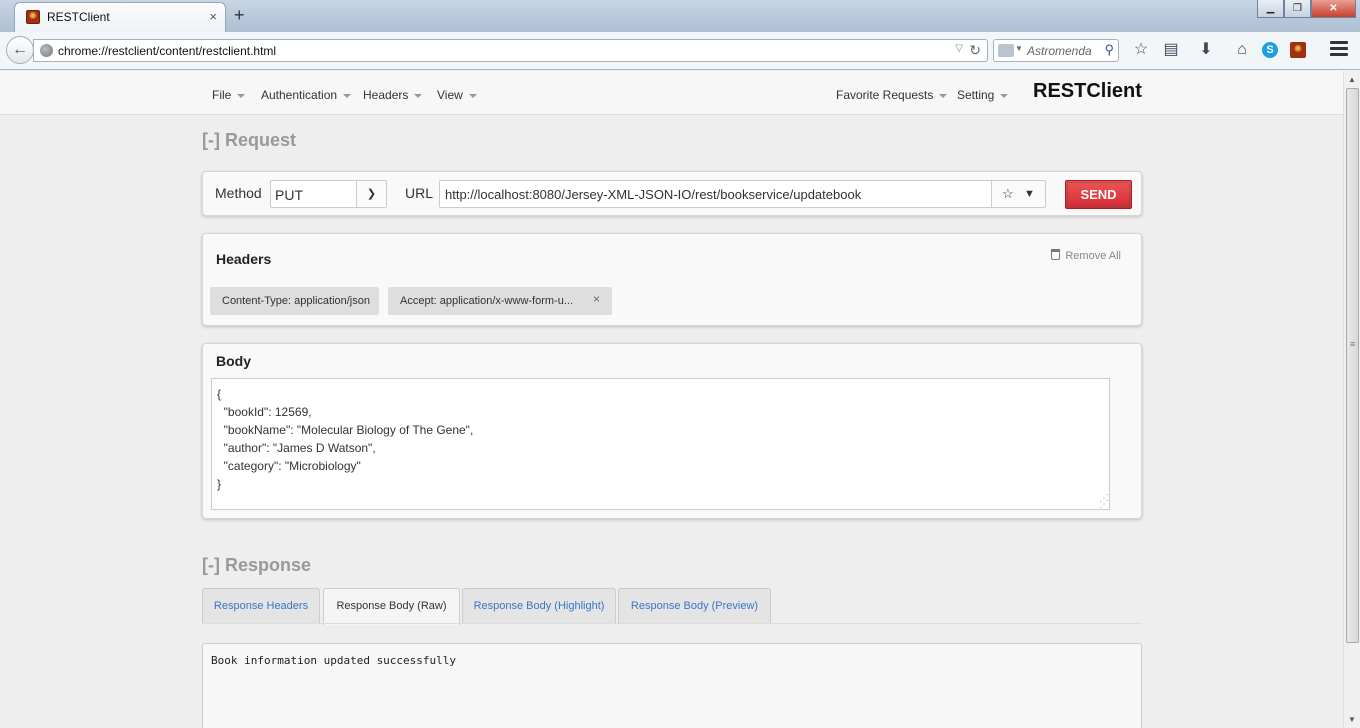  Describe the element at coordinates (238, 193) in the screenshot. I see `method-label: Method` at that location.